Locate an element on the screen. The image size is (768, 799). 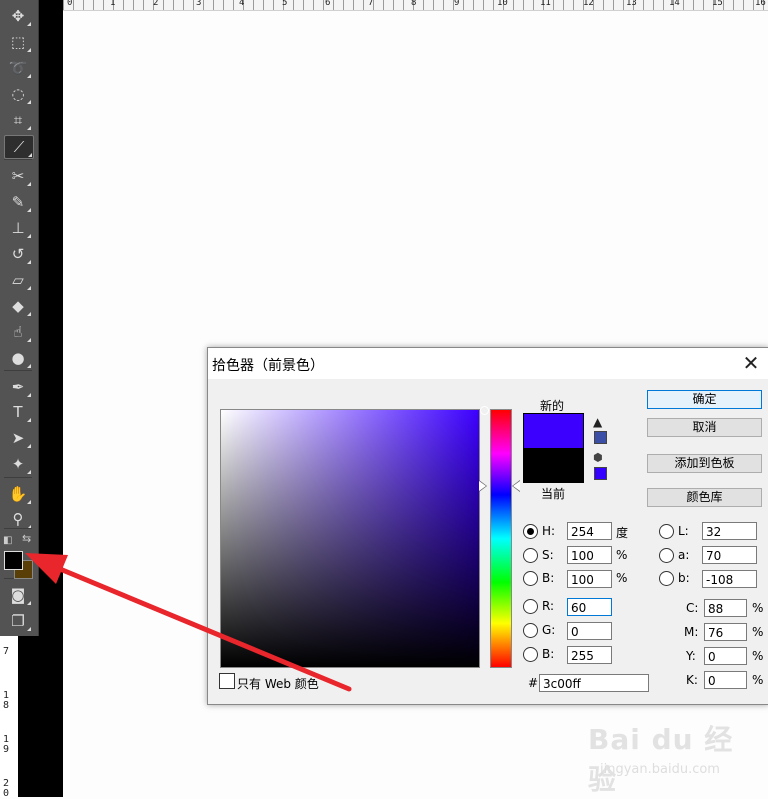
hue-slider-right-arrow-fill is located at coordinates (516, 486).